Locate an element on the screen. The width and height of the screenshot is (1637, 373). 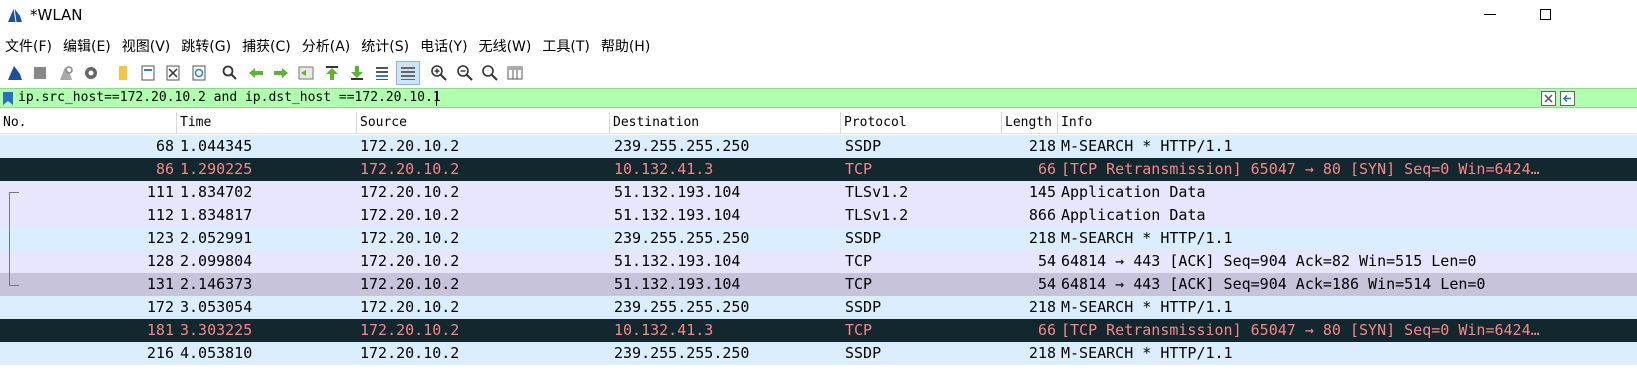
save-file-icon is located at coordinates (148, 73).